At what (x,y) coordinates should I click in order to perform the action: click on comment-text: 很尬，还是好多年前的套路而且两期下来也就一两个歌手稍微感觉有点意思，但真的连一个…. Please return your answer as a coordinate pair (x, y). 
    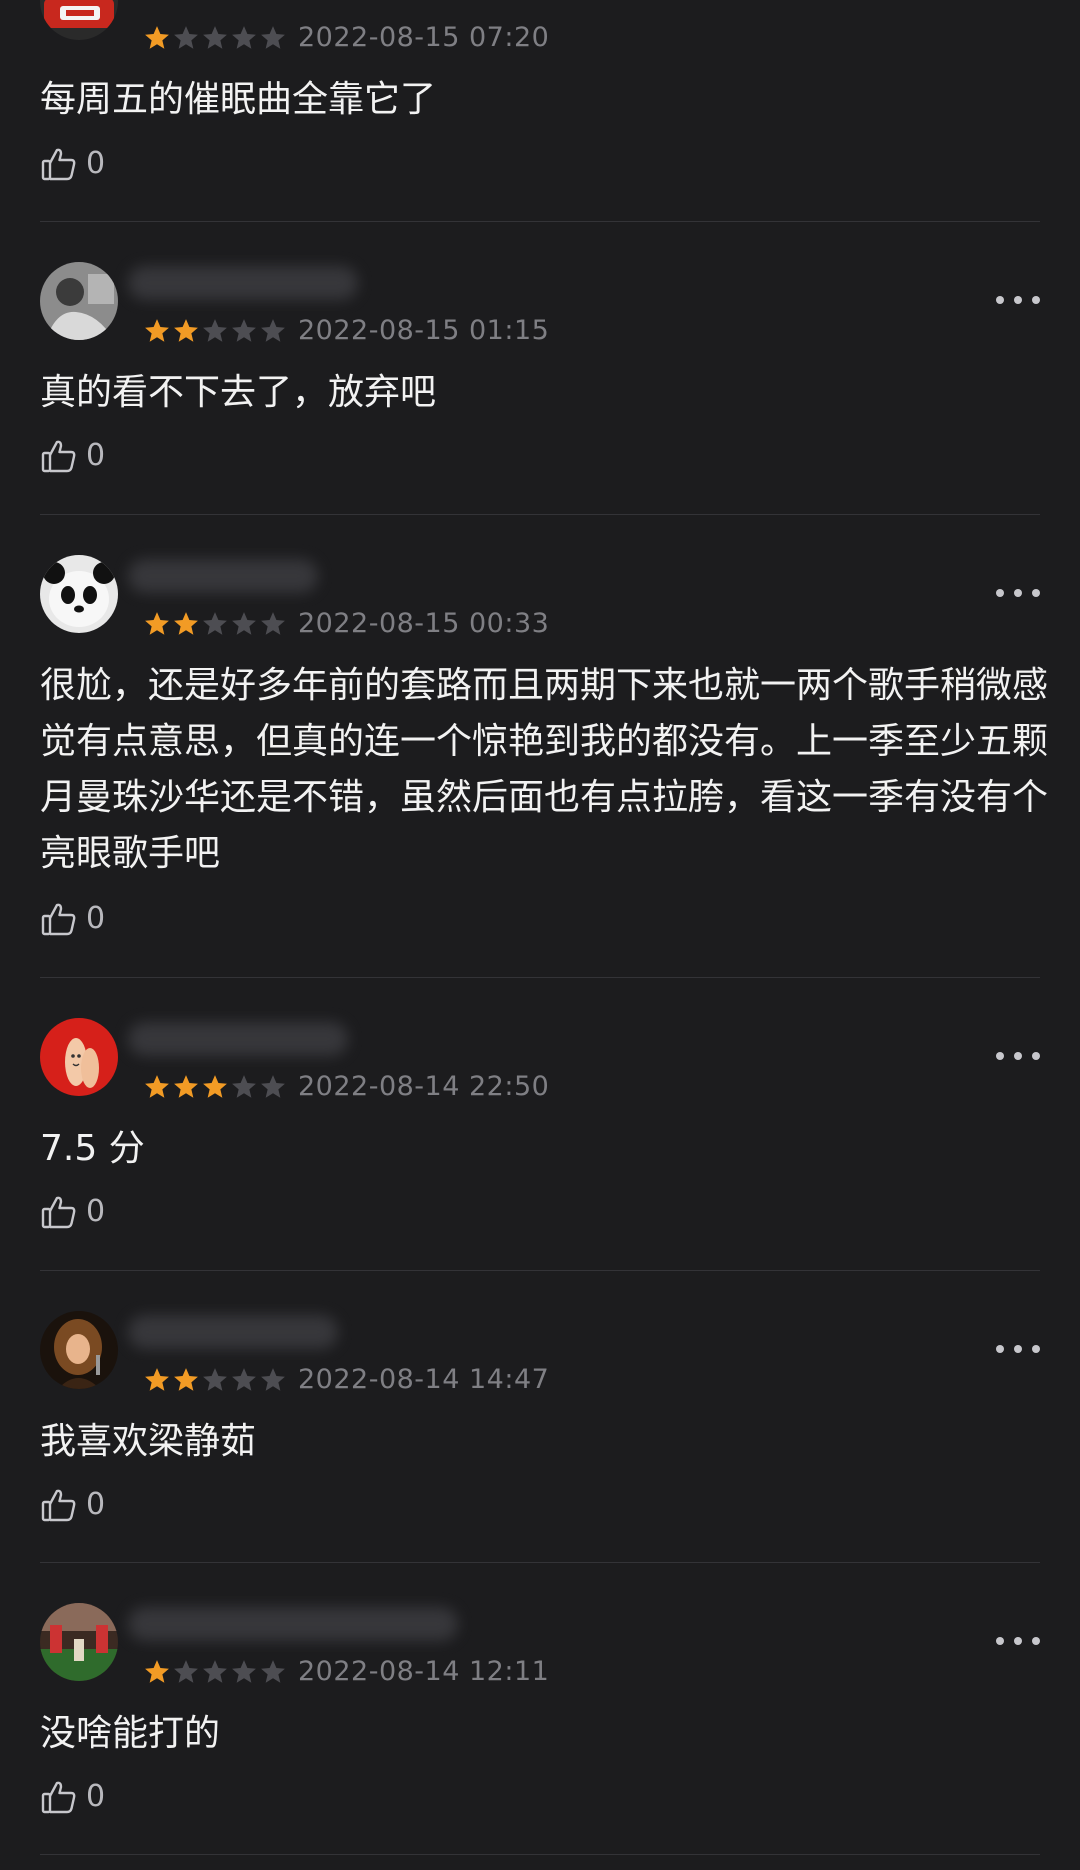
    Looking at the image, I should click on (544, 769).